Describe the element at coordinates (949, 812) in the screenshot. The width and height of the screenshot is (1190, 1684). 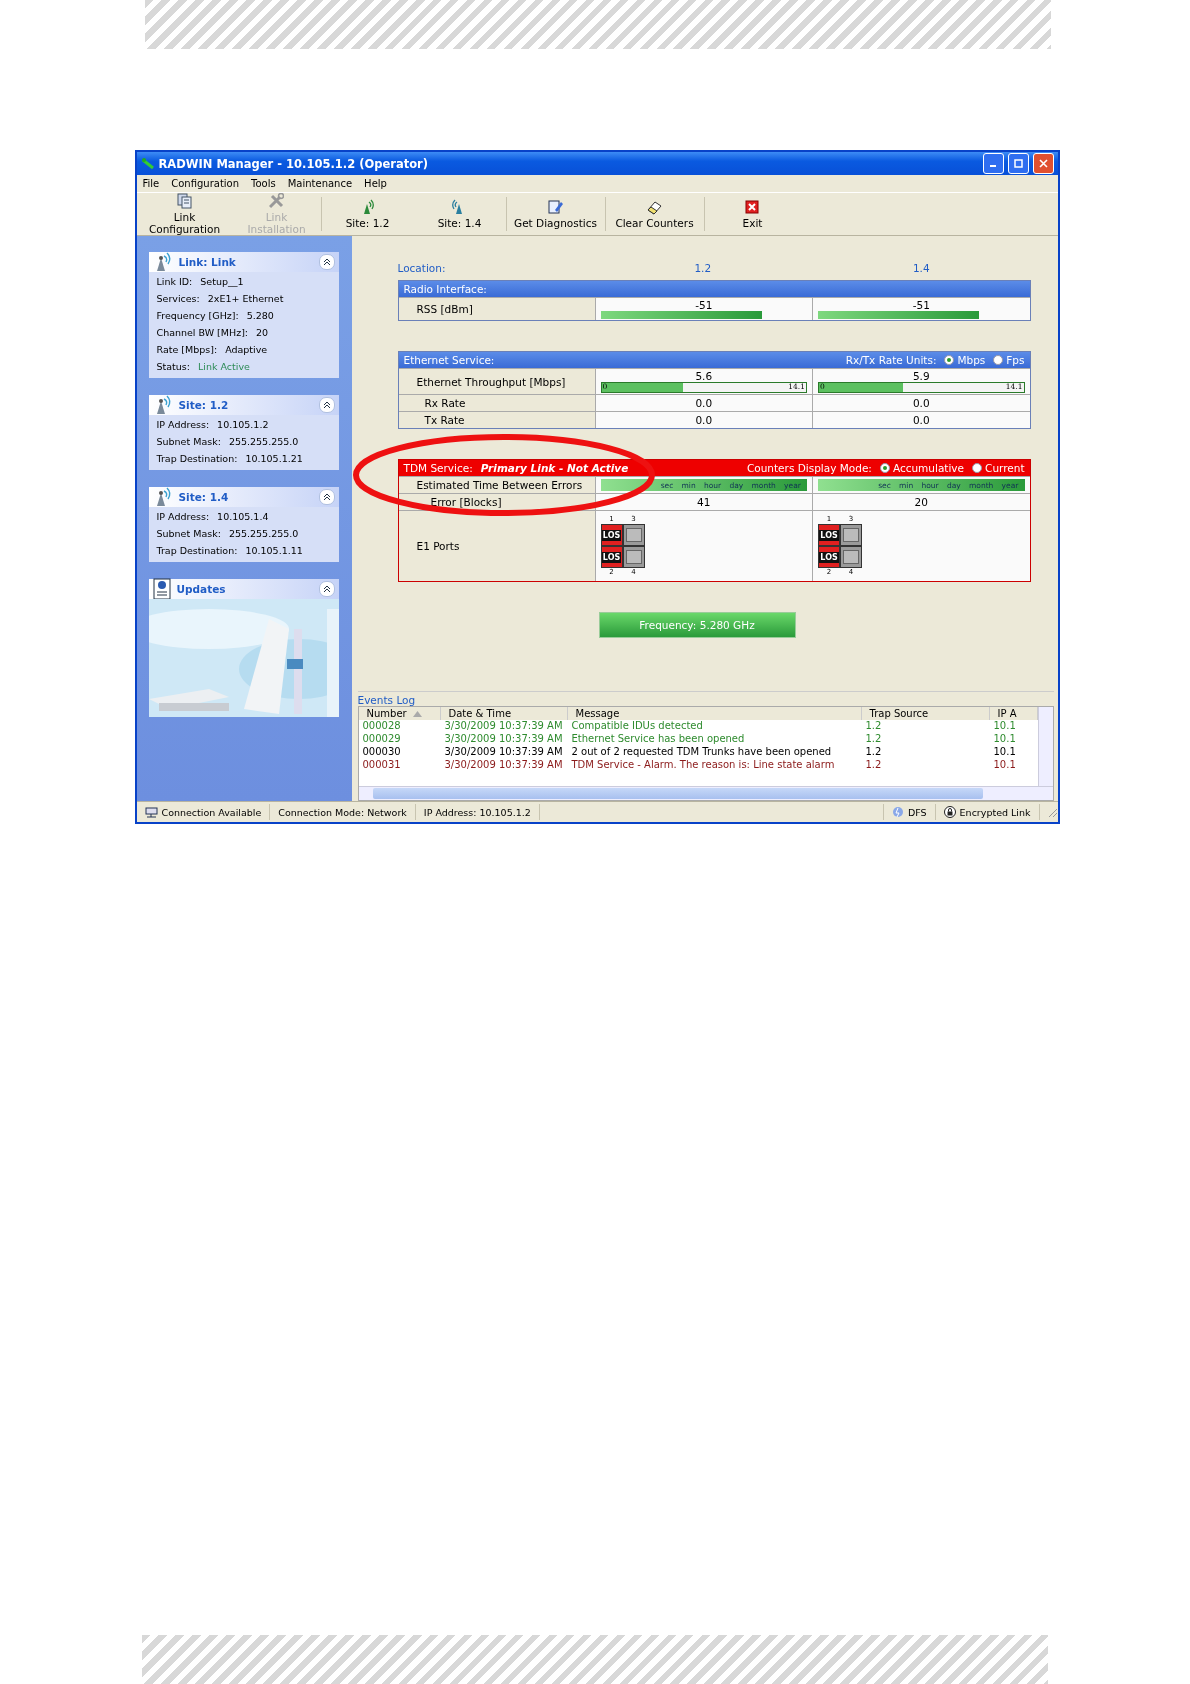
I see `lock-icon` at that location.